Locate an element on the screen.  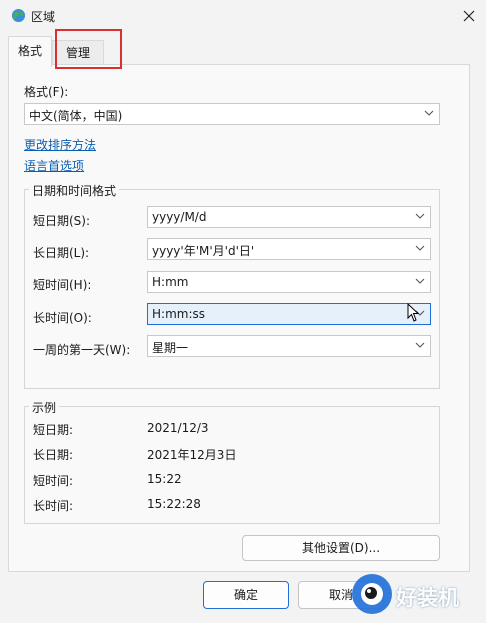
window-title: 区域 is located at coordinates (43, 17).